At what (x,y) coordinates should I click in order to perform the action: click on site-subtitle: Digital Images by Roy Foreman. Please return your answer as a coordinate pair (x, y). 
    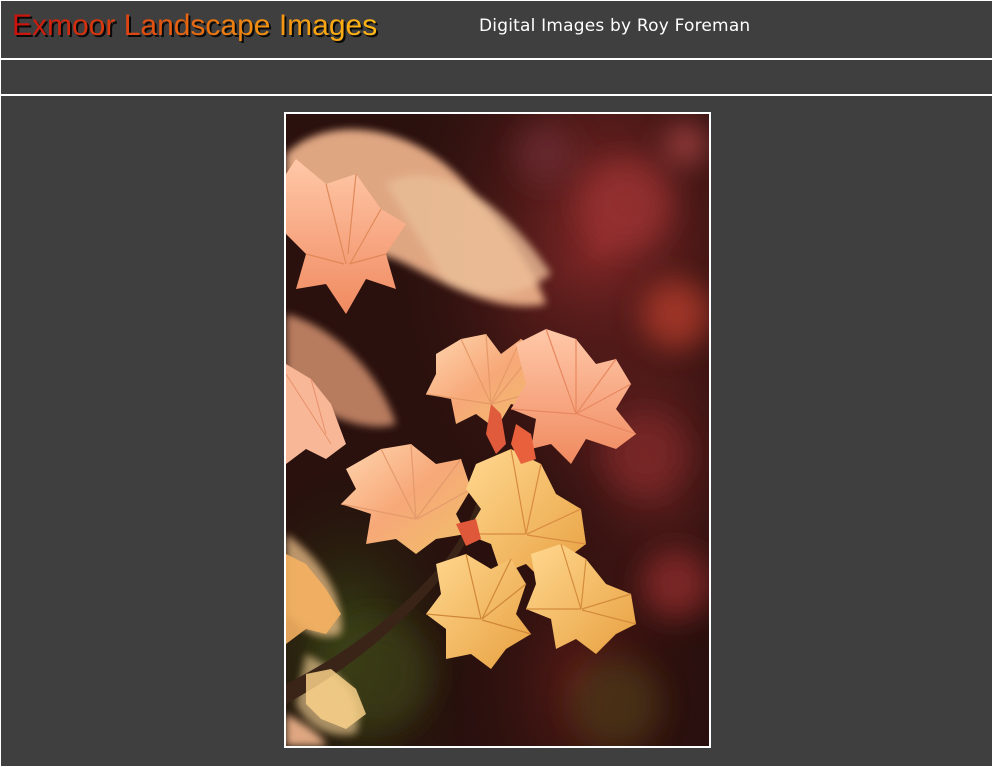
    Looking at the image, I should click on (615, 26).